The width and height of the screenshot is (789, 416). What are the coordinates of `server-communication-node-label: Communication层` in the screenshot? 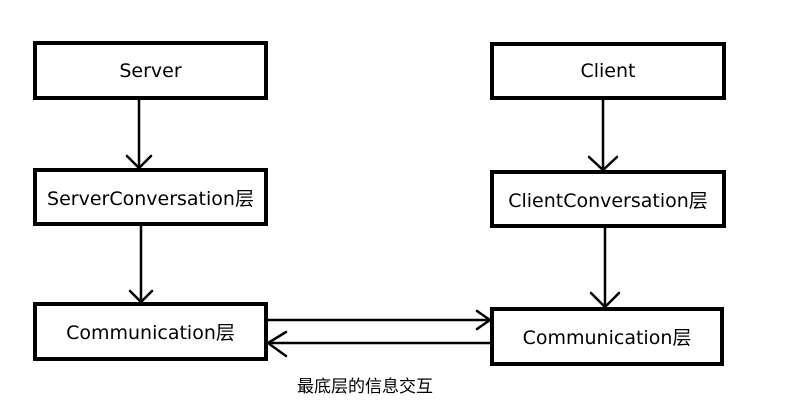 It's located at (150, 333).